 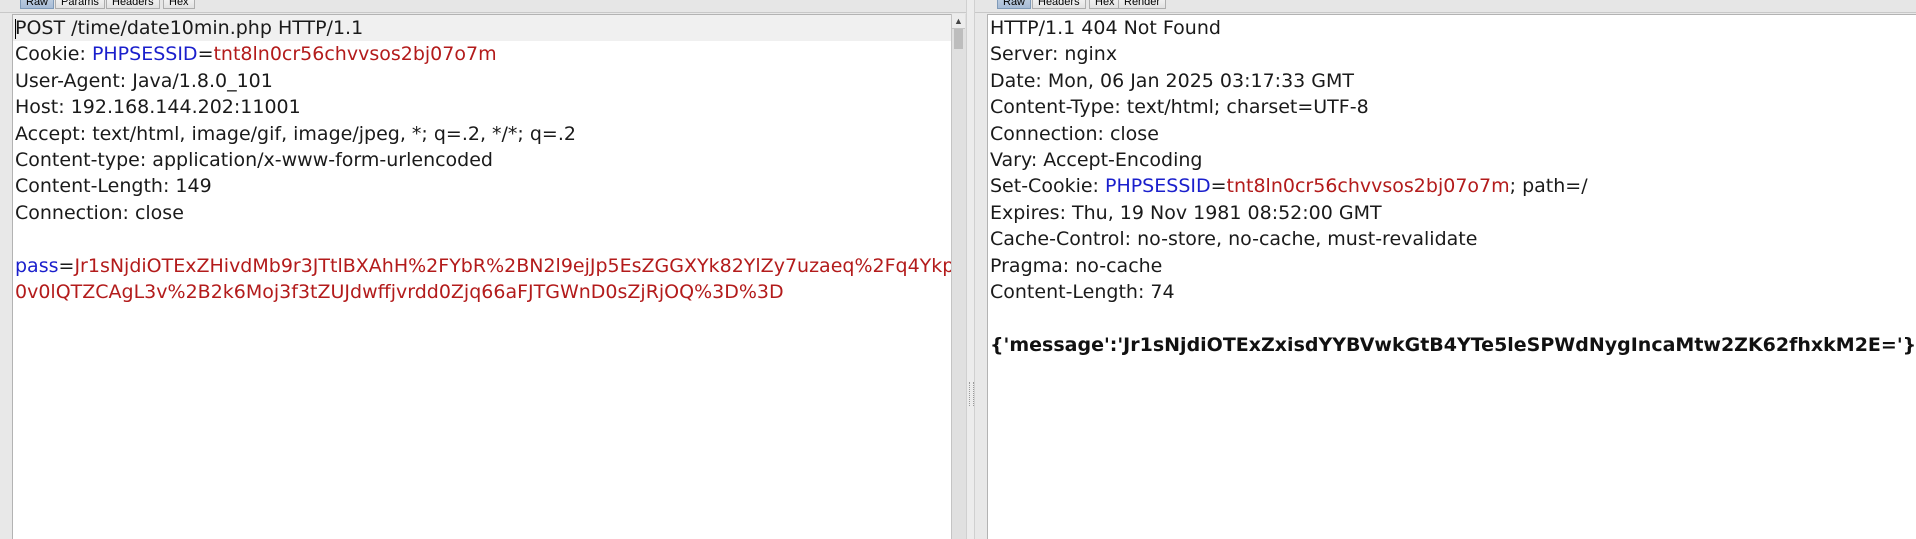 What do you see at coordinates (1059, 4) in the screenshot?
I see `response-tab-headers: Headers` at bounding box center [1059, 4].